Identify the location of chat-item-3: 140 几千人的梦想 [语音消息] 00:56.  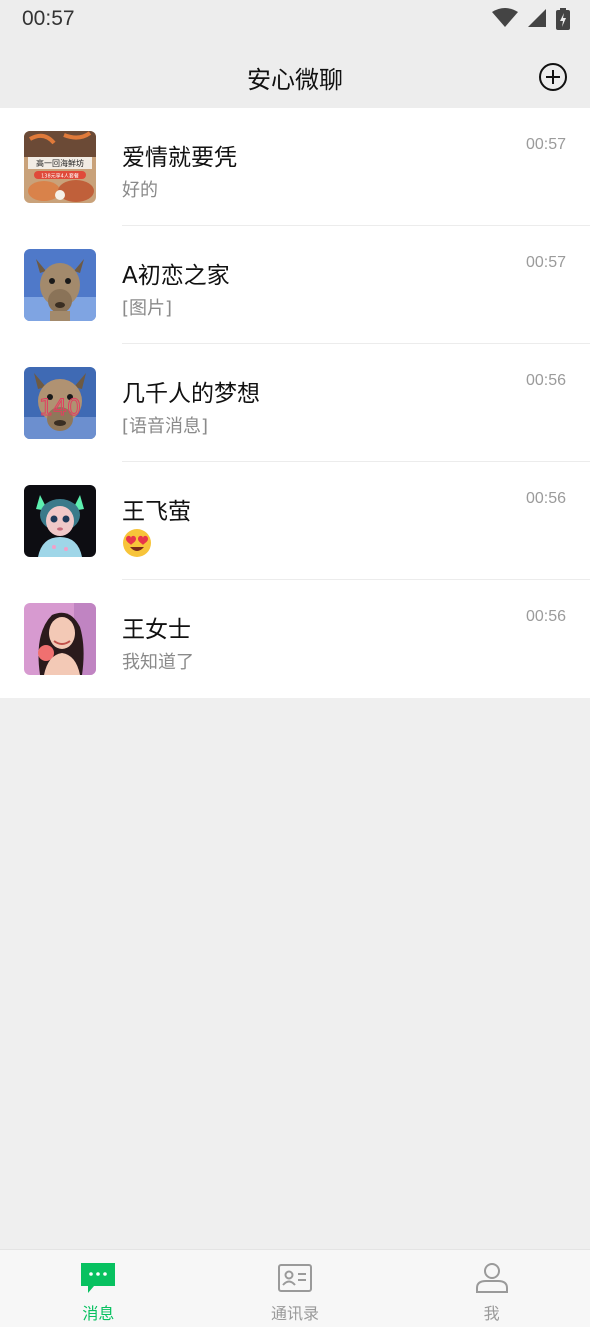
(295, 403).